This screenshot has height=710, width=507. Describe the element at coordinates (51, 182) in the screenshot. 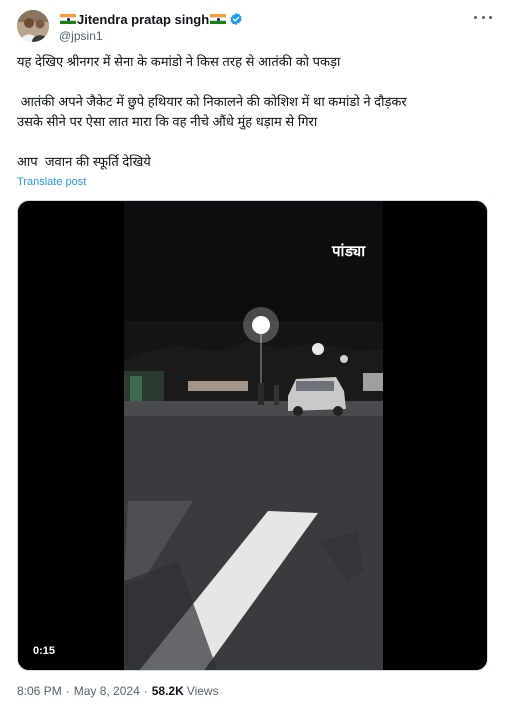

I see `translate-post-link: Translate post` at that location.